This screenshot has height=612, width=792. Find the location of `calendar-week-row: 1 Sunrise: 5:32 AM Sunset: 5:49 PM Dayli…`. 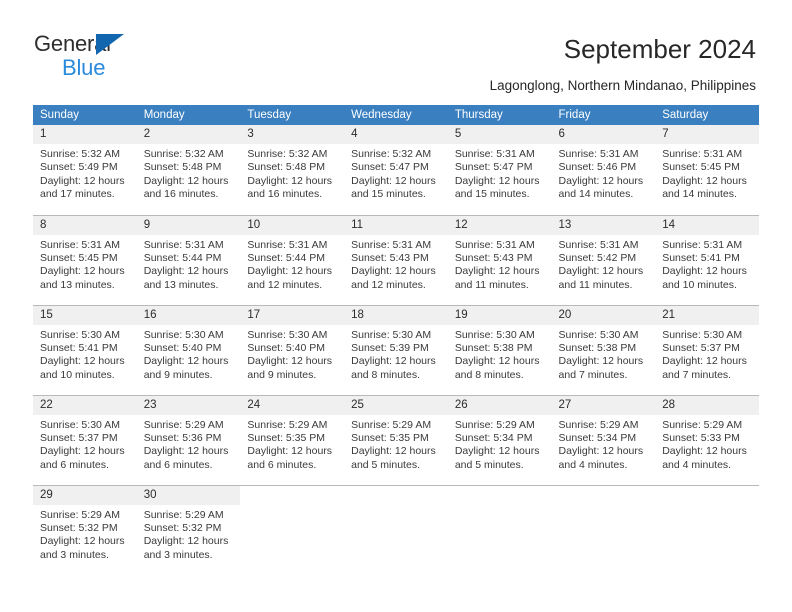

calendar-week-row: 1 Sunrise: 5:32 AM Sunset: 5:49 PM Dayli… is located at coordinates (396, 170).